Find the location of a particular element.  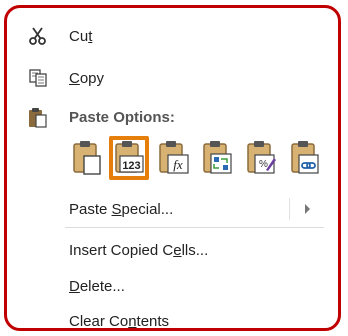

clear-contents-suffix: tents is located at coordinates (153, 321).